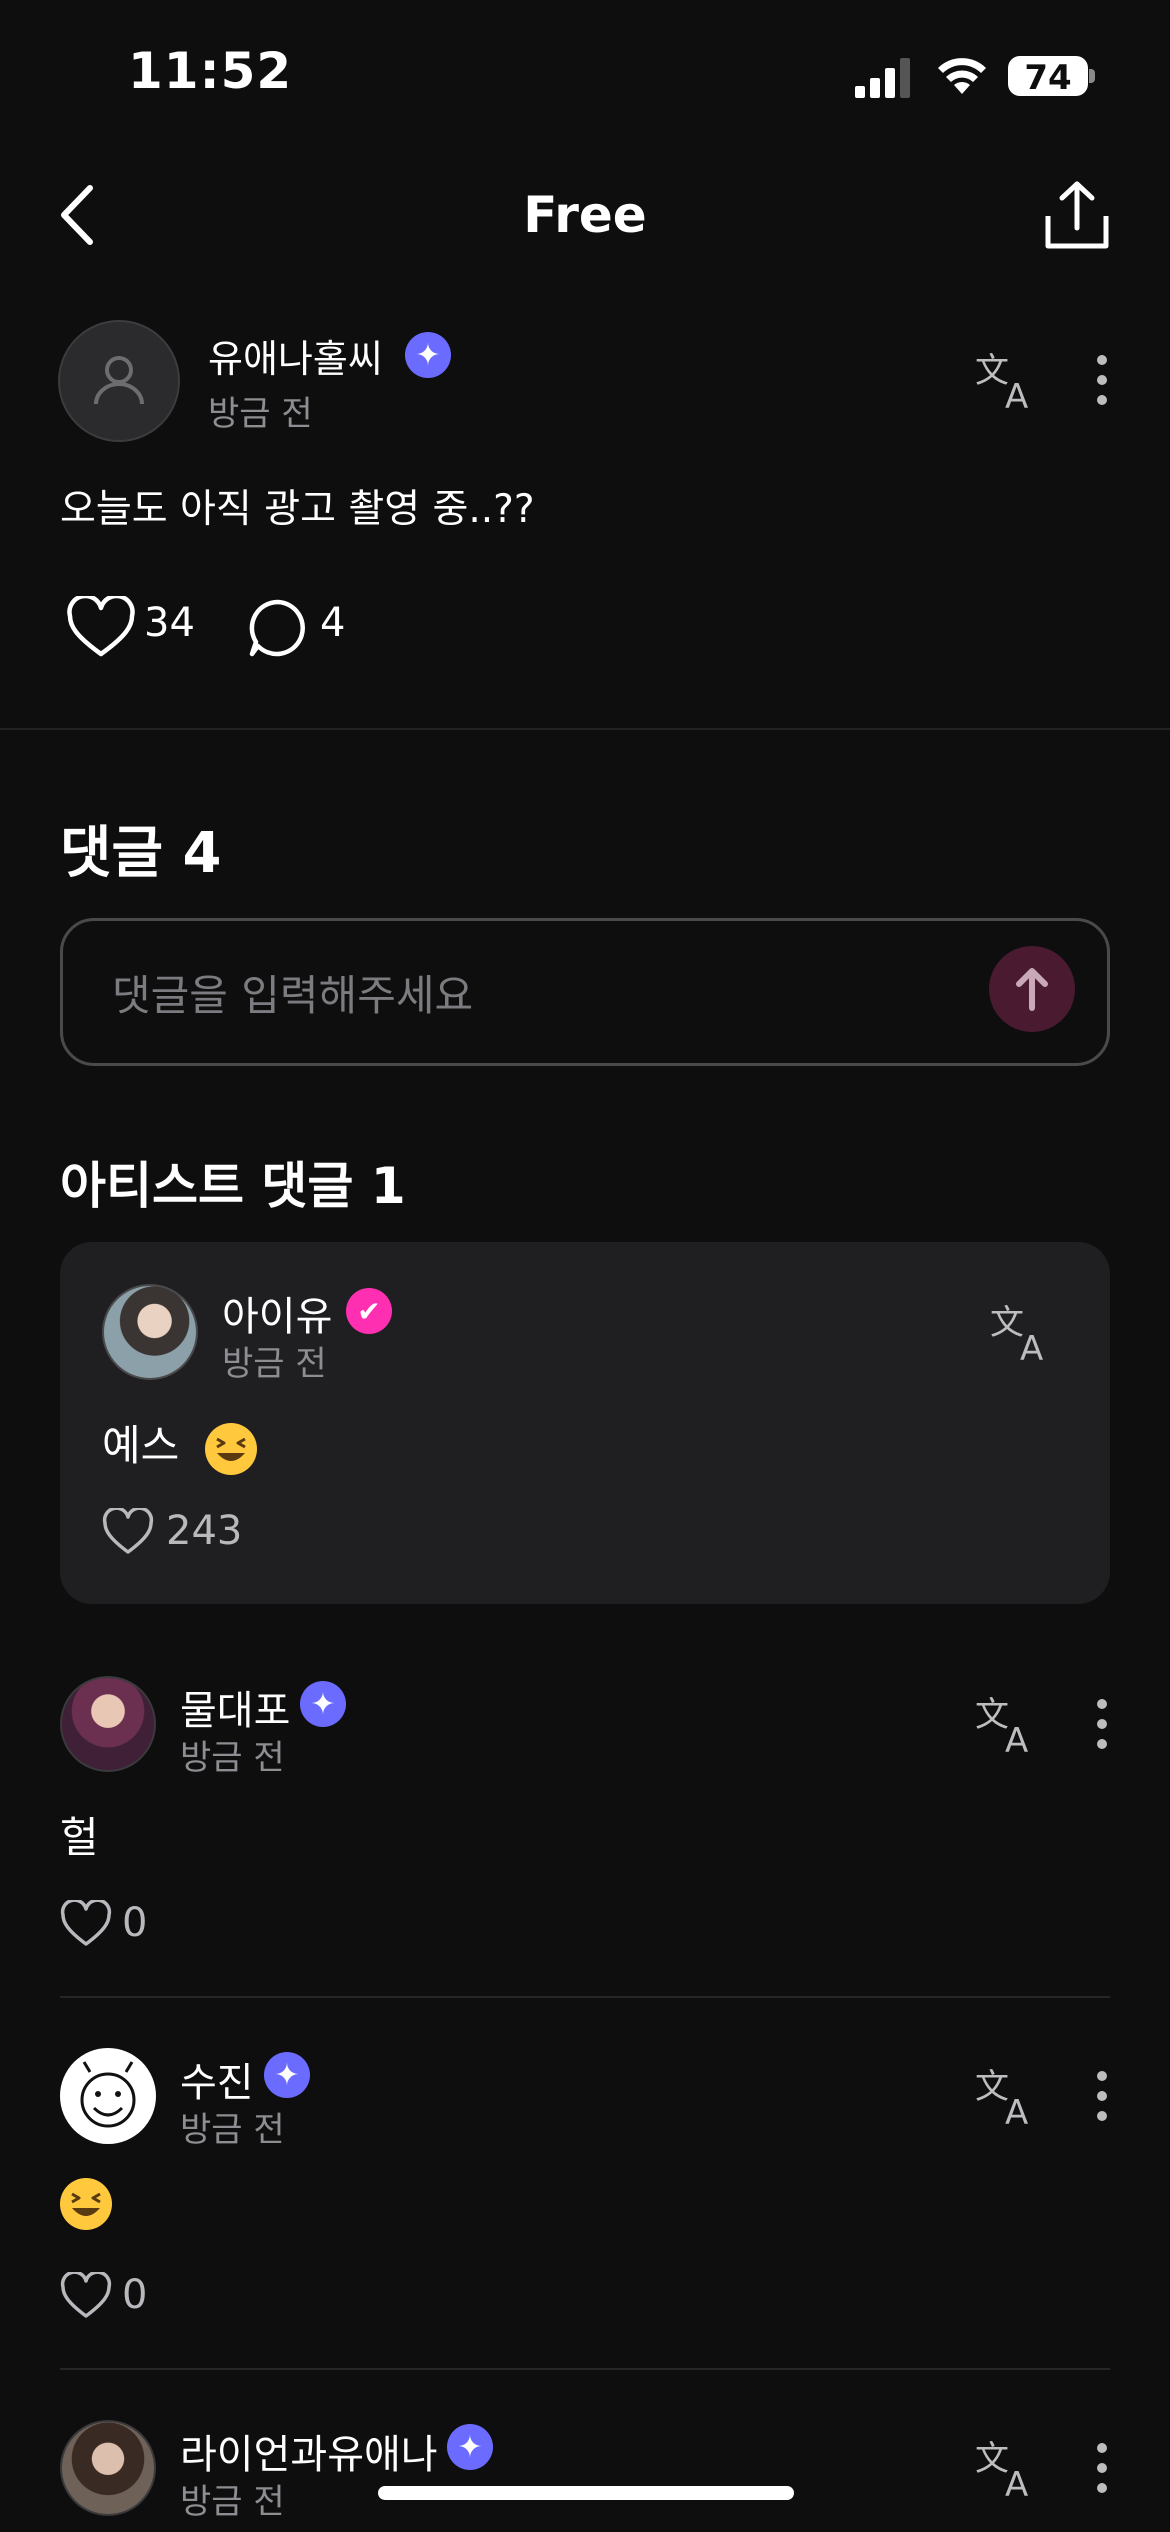 This screenshot has width=1170, height=2532. Describe the element at coordinates (369, 1311) in the screenshot. I see `verified-artist-icon: ✔` at that location.